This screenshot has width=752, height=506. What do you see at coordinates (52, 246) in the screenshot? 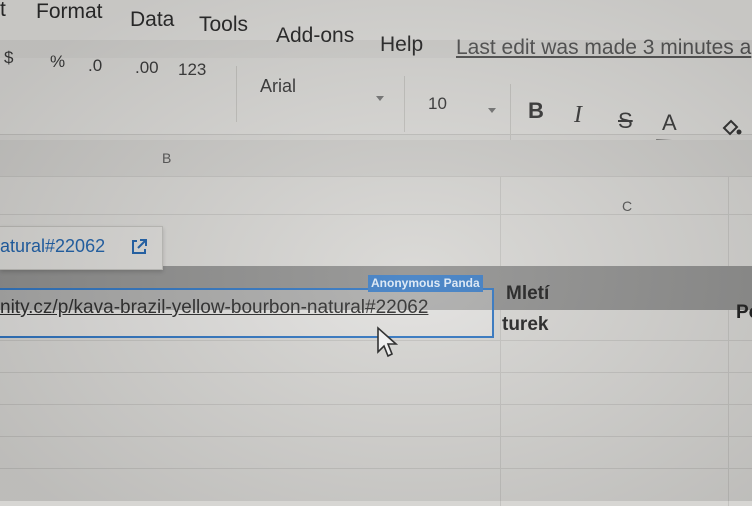
I see `link-preview-text: atural#22062` at bounding box center [52, 246].